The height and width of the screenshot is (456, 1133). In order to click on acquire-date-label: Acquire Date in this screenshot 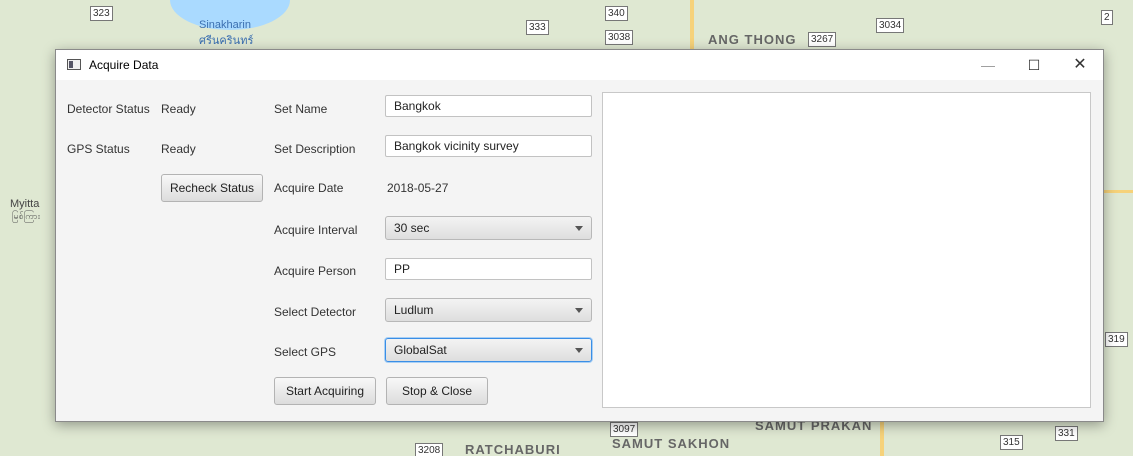, I will do `click(309, 188)`.